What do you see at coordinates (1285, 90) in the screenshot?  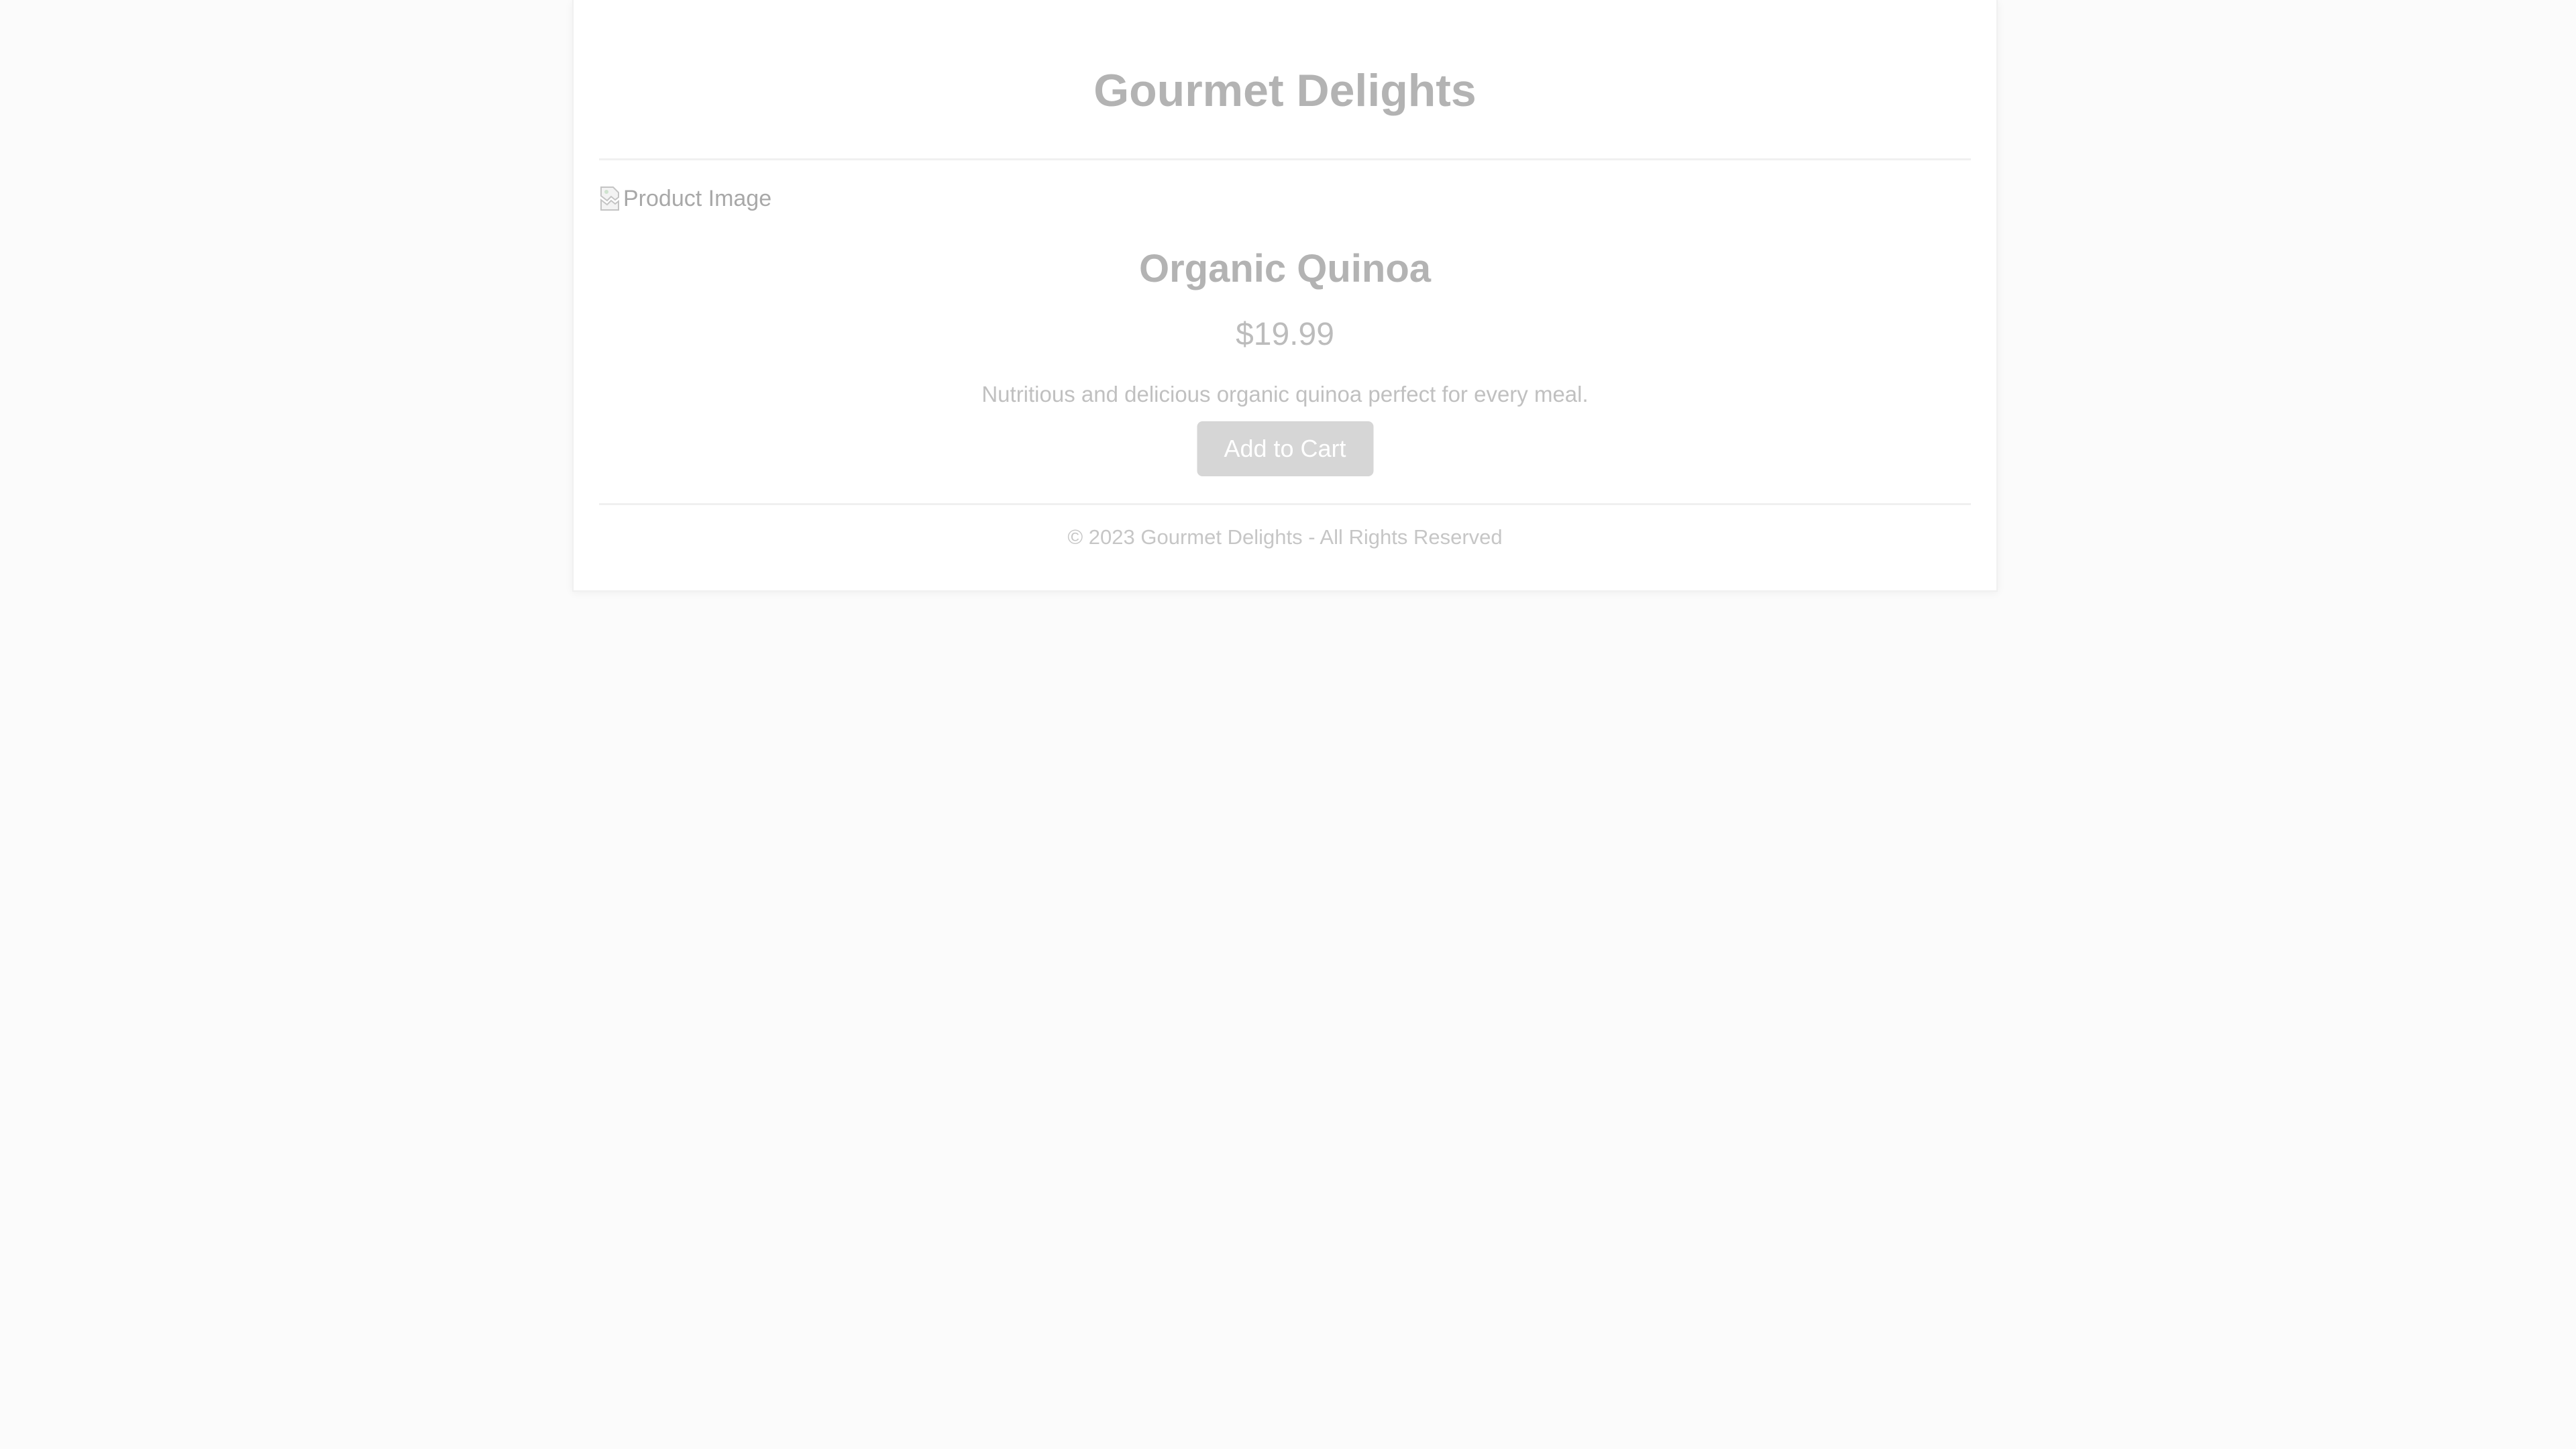 I see `site-title: Gourmet Delights` at bounding box center [1285, 90].